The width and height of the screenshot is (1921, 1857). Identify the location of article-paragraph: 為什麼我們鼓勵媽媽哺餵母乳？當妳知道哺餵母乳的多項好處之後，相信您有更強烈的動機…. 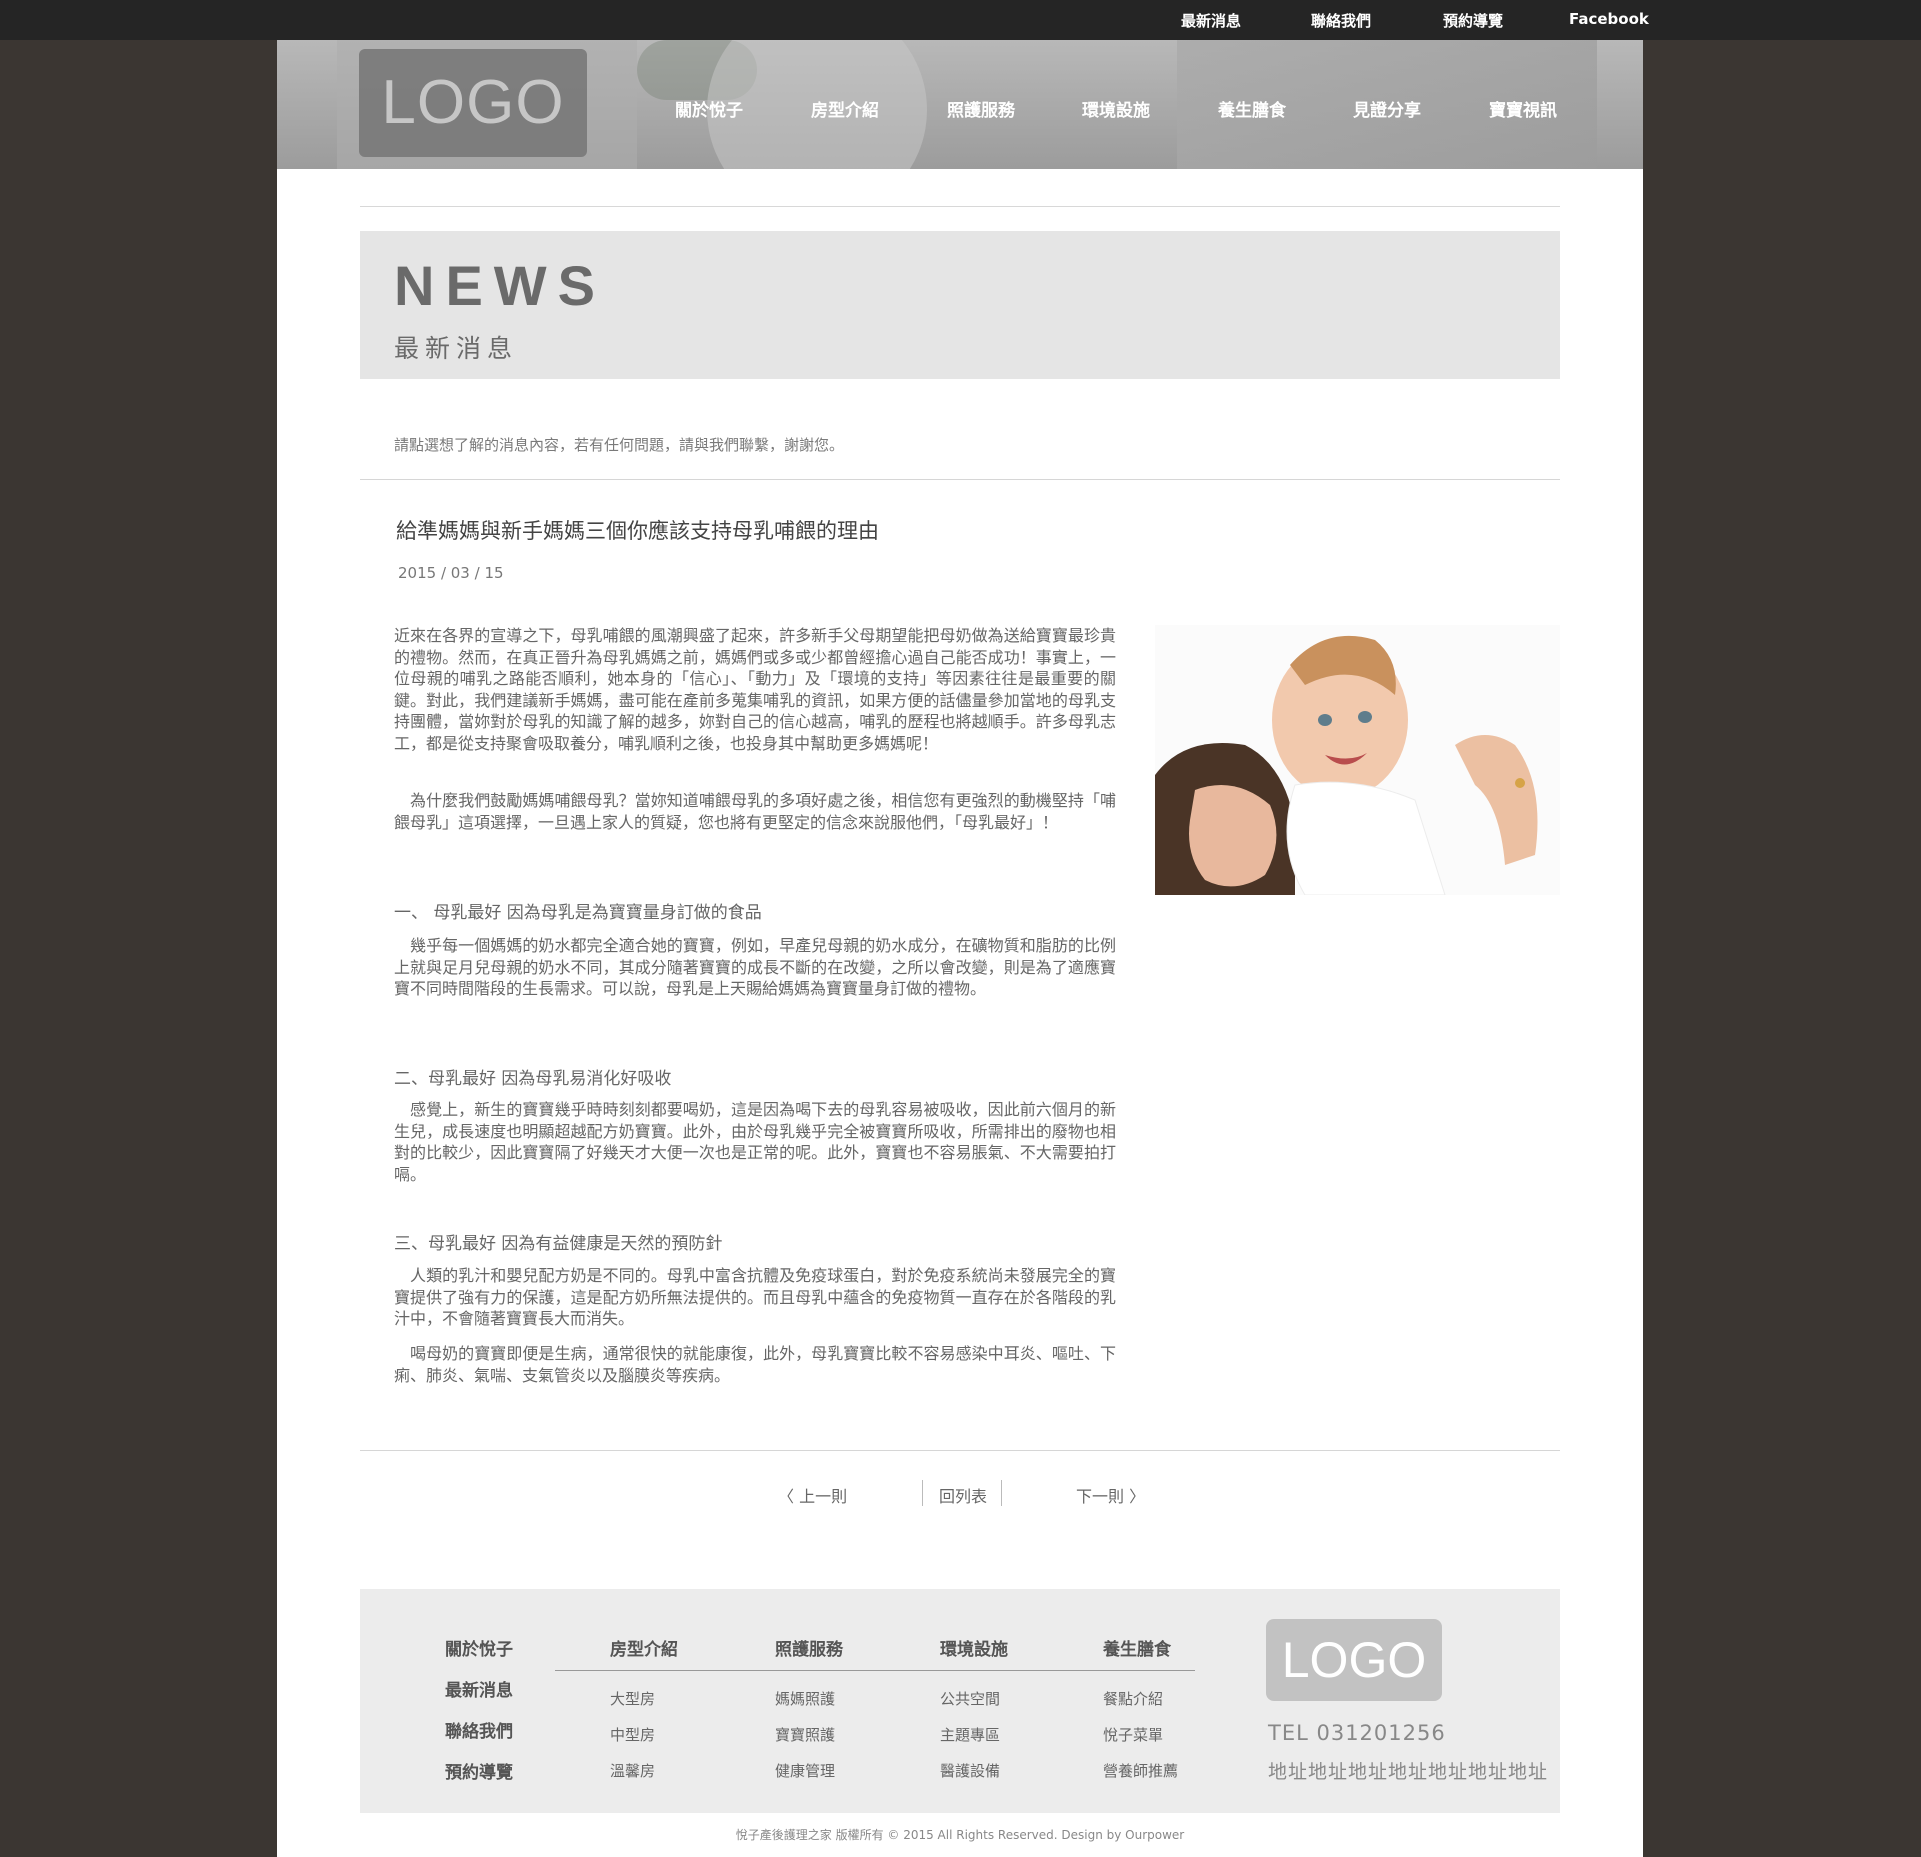
(755, 811).